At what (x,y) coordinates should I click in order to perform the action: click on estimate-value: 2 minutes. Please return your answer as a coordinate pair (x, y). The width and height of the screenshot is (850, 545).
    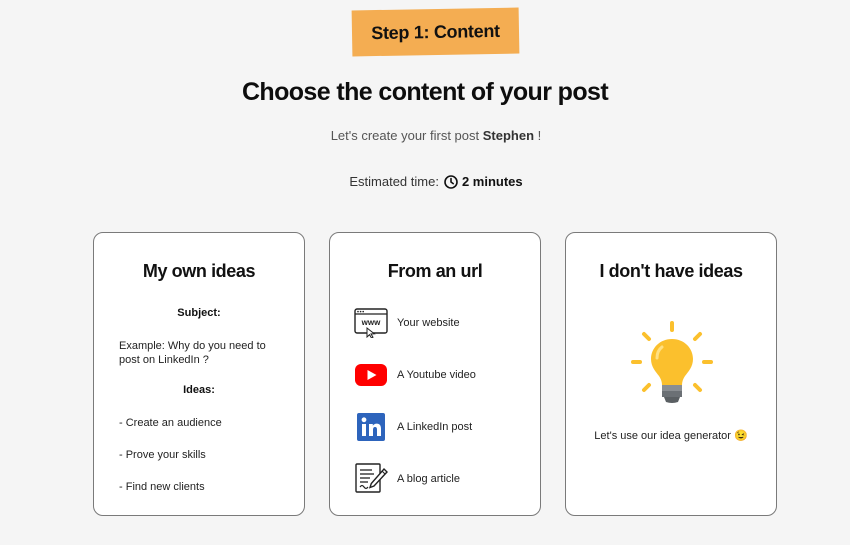
    Looking at the image, I should click on (492, 181).